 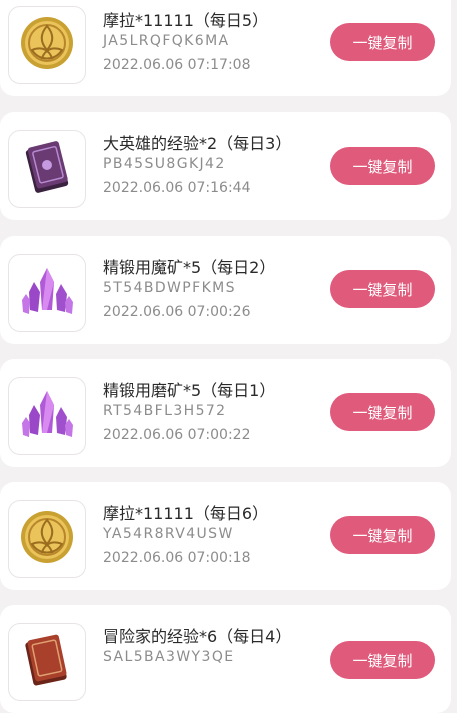 I want to click on timestamp: 2022.06.06 07:16:44, so click(x=177, y=188).